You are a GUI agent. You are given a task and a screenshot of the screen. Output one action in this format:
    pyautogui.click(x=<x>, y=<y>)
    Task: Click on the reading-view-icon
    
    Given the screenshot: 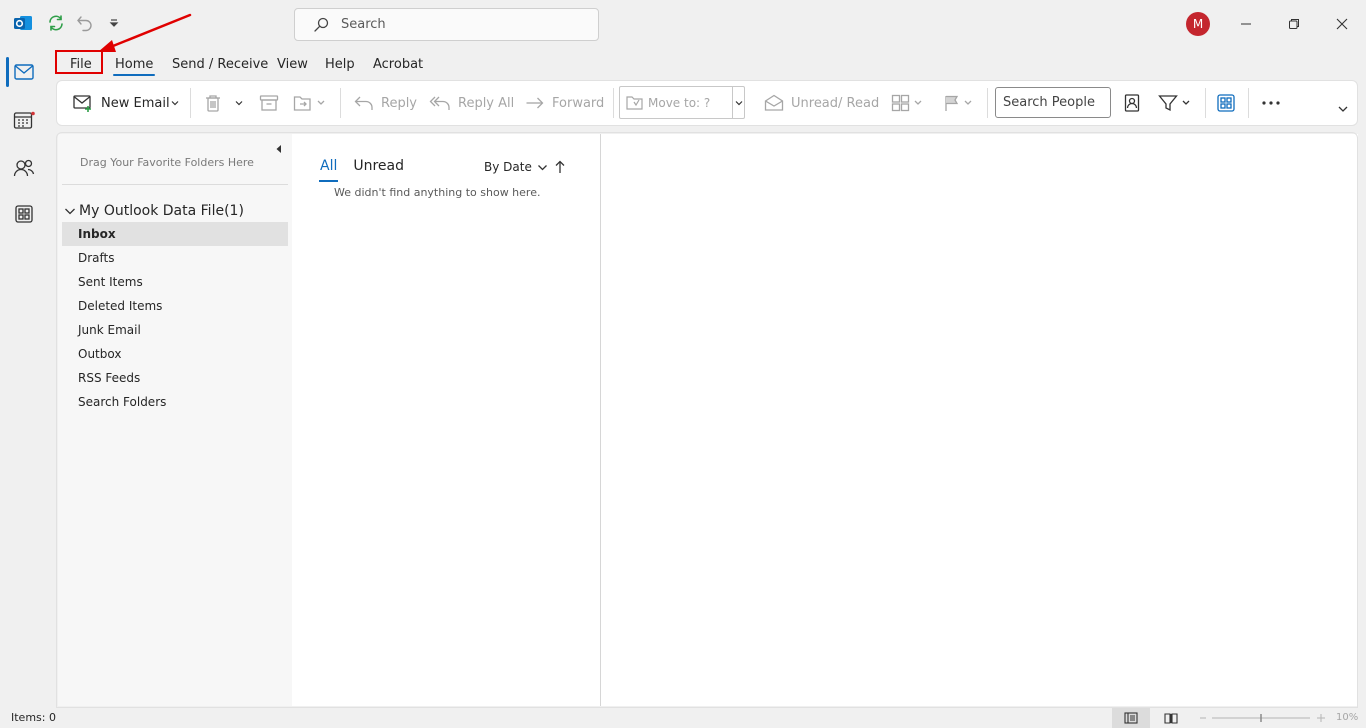 What is the action you would take?
    pyautogui.click(x=1171, y=718)
    